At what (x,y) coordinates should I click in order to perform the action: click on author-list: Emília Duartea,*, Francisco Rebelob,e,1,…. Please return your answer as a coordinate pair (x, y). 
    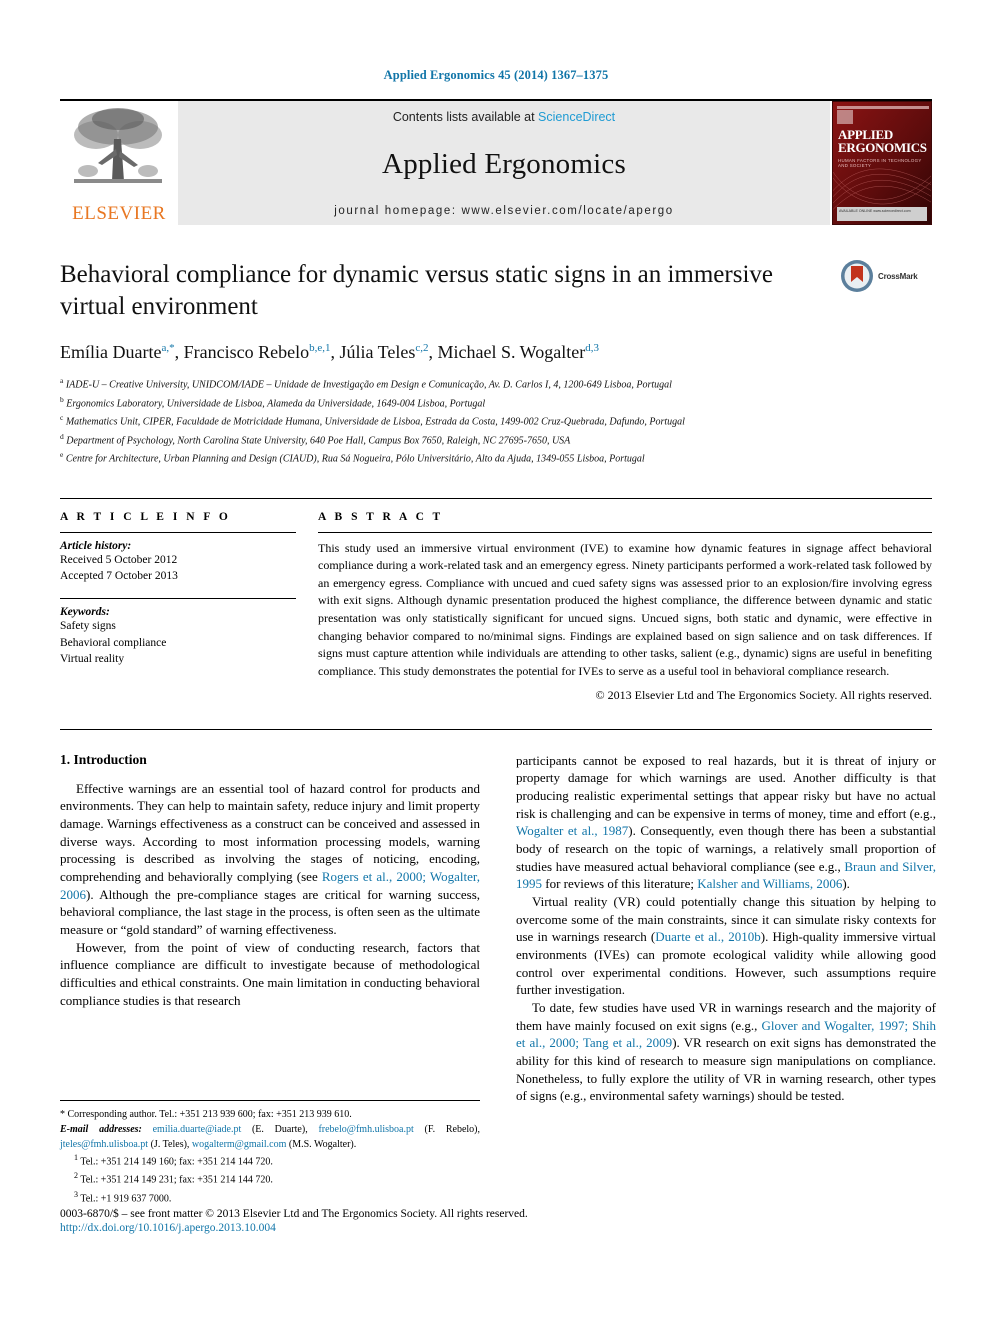
    Looking at the image, I should click on (329, 352).